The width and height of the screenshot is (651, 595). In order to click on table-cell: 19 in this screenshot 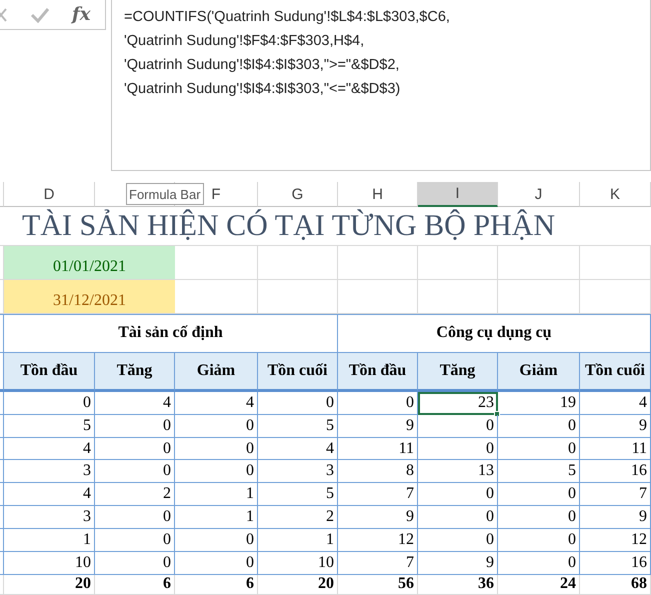, I will do `click(539, 403)`.